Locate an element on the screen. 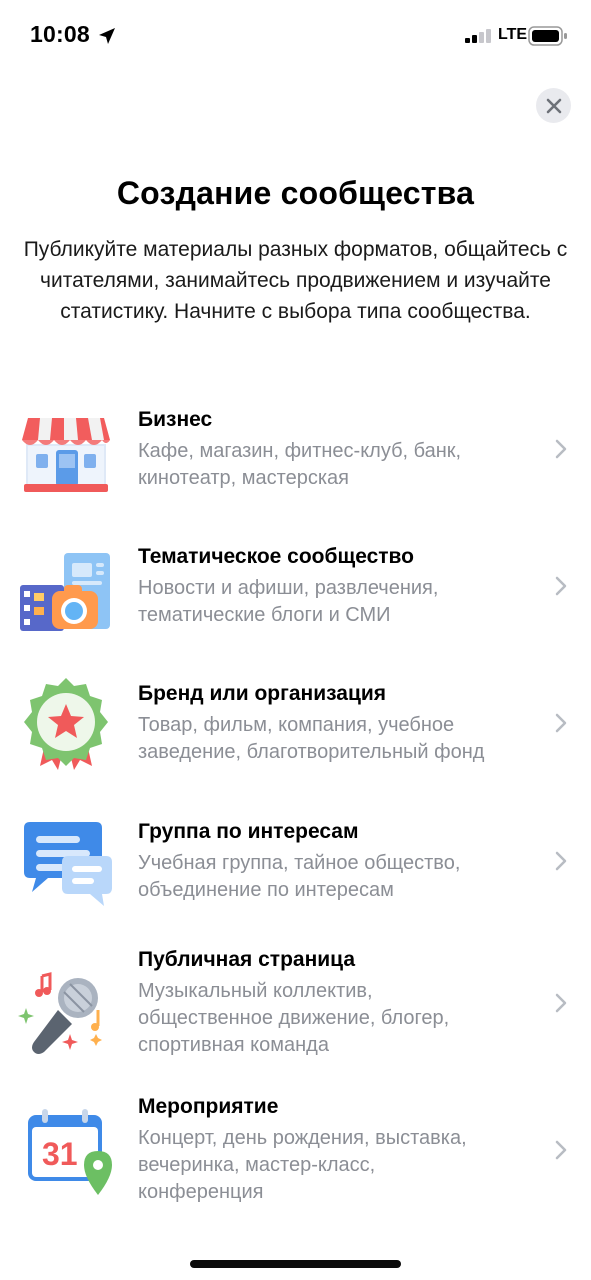  microphone-icon is located at coordinates (60, 1013).